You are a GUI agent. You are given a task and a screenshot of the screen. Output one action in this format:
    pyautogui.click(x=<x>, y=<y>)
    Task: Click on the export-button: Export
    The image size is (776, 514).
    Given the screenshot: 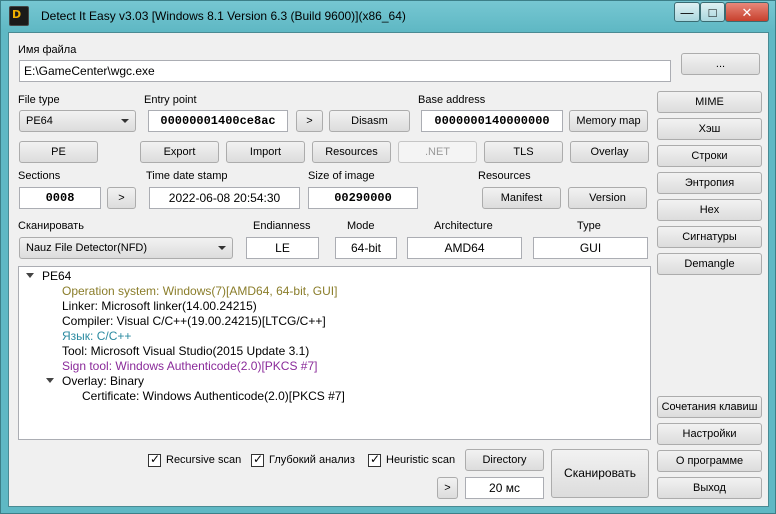 What is the action you would take?
    pyautogui.click(x=179, y=152)
    